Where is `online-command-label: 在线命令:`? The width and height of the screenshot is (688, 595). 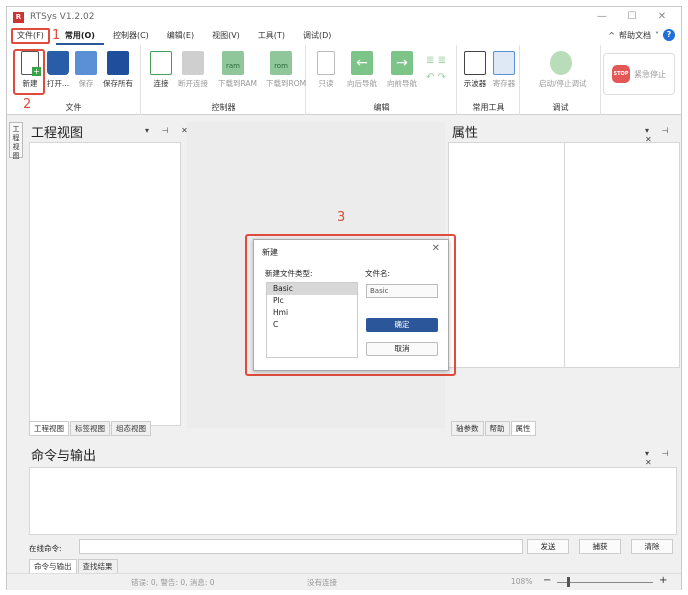
online-command-label: 在线命令: is located at coordinates (45, 548).